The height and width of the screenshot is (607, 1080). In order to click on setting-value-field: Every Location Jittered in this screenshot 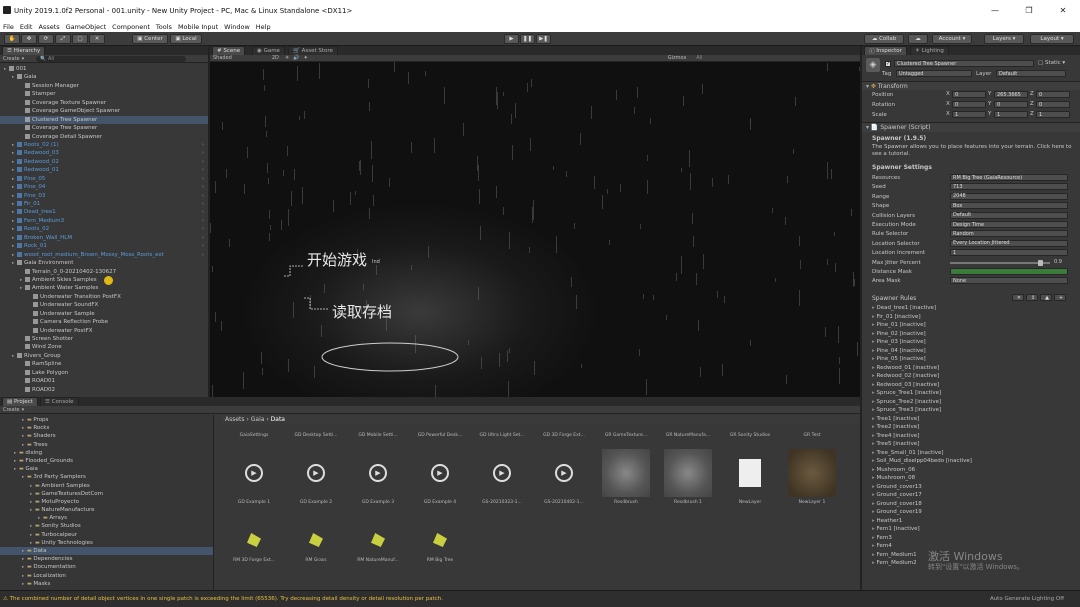, I will do `click(1009, 243)`.